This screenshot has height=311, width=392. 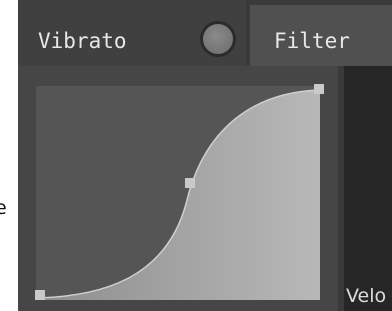 What do you see at coordinates (190, 183) in the screenshot?
I see `curve-mid-handle` at bounding box center [190, 183].